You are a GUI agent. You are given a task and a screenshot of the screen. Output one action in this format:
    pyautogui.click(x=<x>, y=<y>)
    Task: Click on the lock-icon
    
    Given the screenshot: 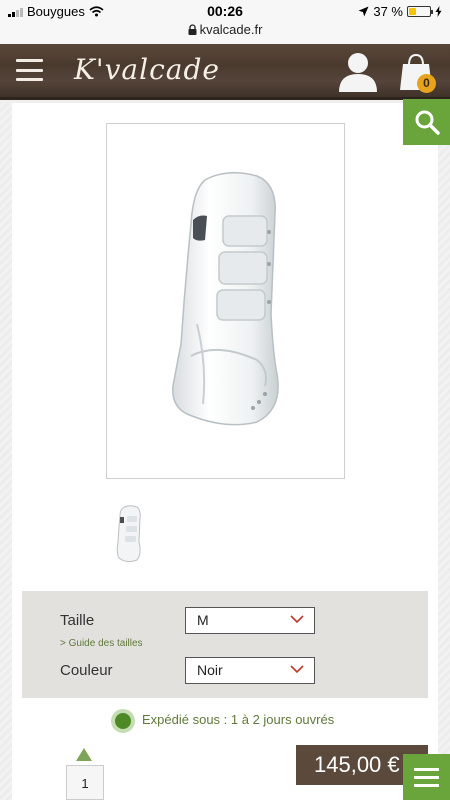 What is the action you would take?
    pyautogui.click(x=192, y=29)
    